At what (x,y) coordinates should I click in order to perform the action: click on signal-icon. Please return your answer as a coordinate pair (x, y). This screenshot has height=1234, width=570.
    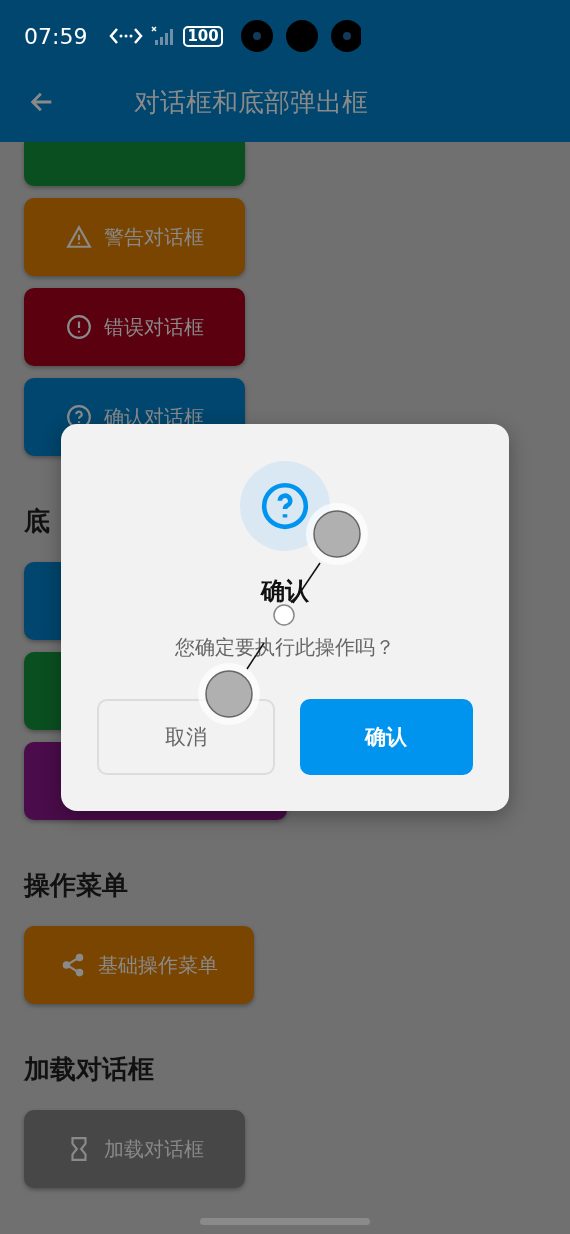
    Looking at the image, I should click on (163, 36).